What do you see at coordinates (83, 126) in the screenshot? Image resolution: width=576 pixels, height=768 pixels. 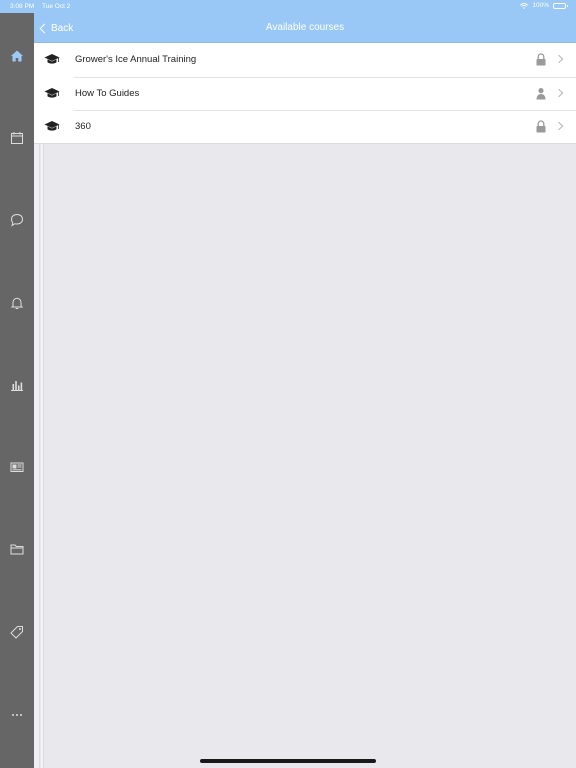 I see `course-title: 360` at bounding box center [83, 126].